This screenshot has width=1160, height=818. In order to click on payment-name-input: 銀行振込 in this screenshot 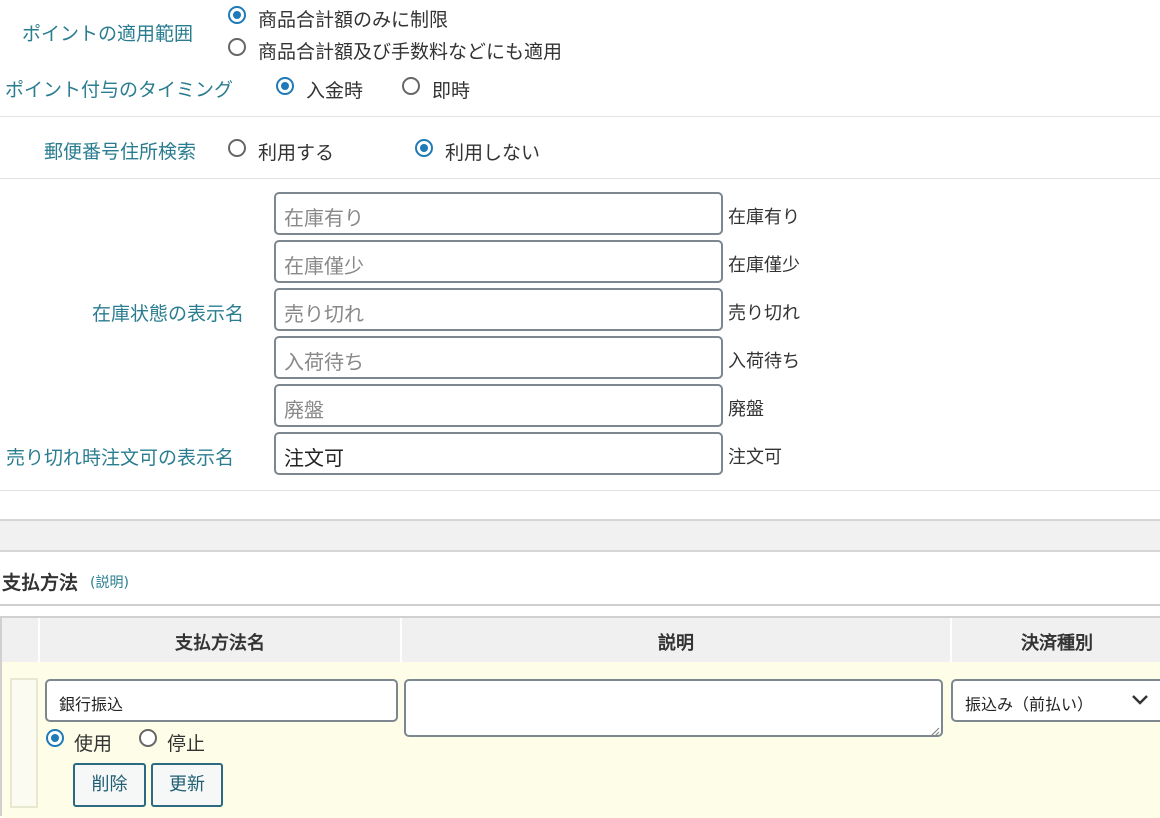, I will do `click(221, 700)`.